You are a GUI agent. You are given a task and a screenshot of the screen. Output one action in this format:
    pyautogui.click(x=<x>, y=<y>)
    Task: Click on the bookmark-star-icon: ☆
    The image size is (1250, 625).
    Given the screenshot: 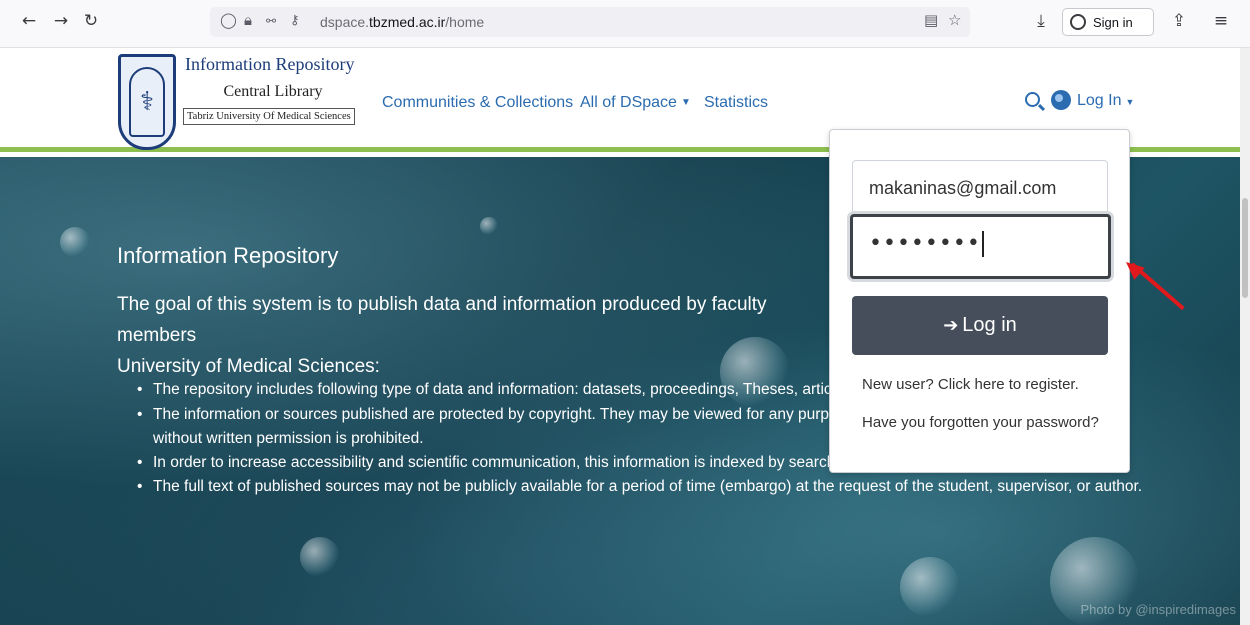 What is the action you would take?
    pyautogui.click(x=954, y=20)
    